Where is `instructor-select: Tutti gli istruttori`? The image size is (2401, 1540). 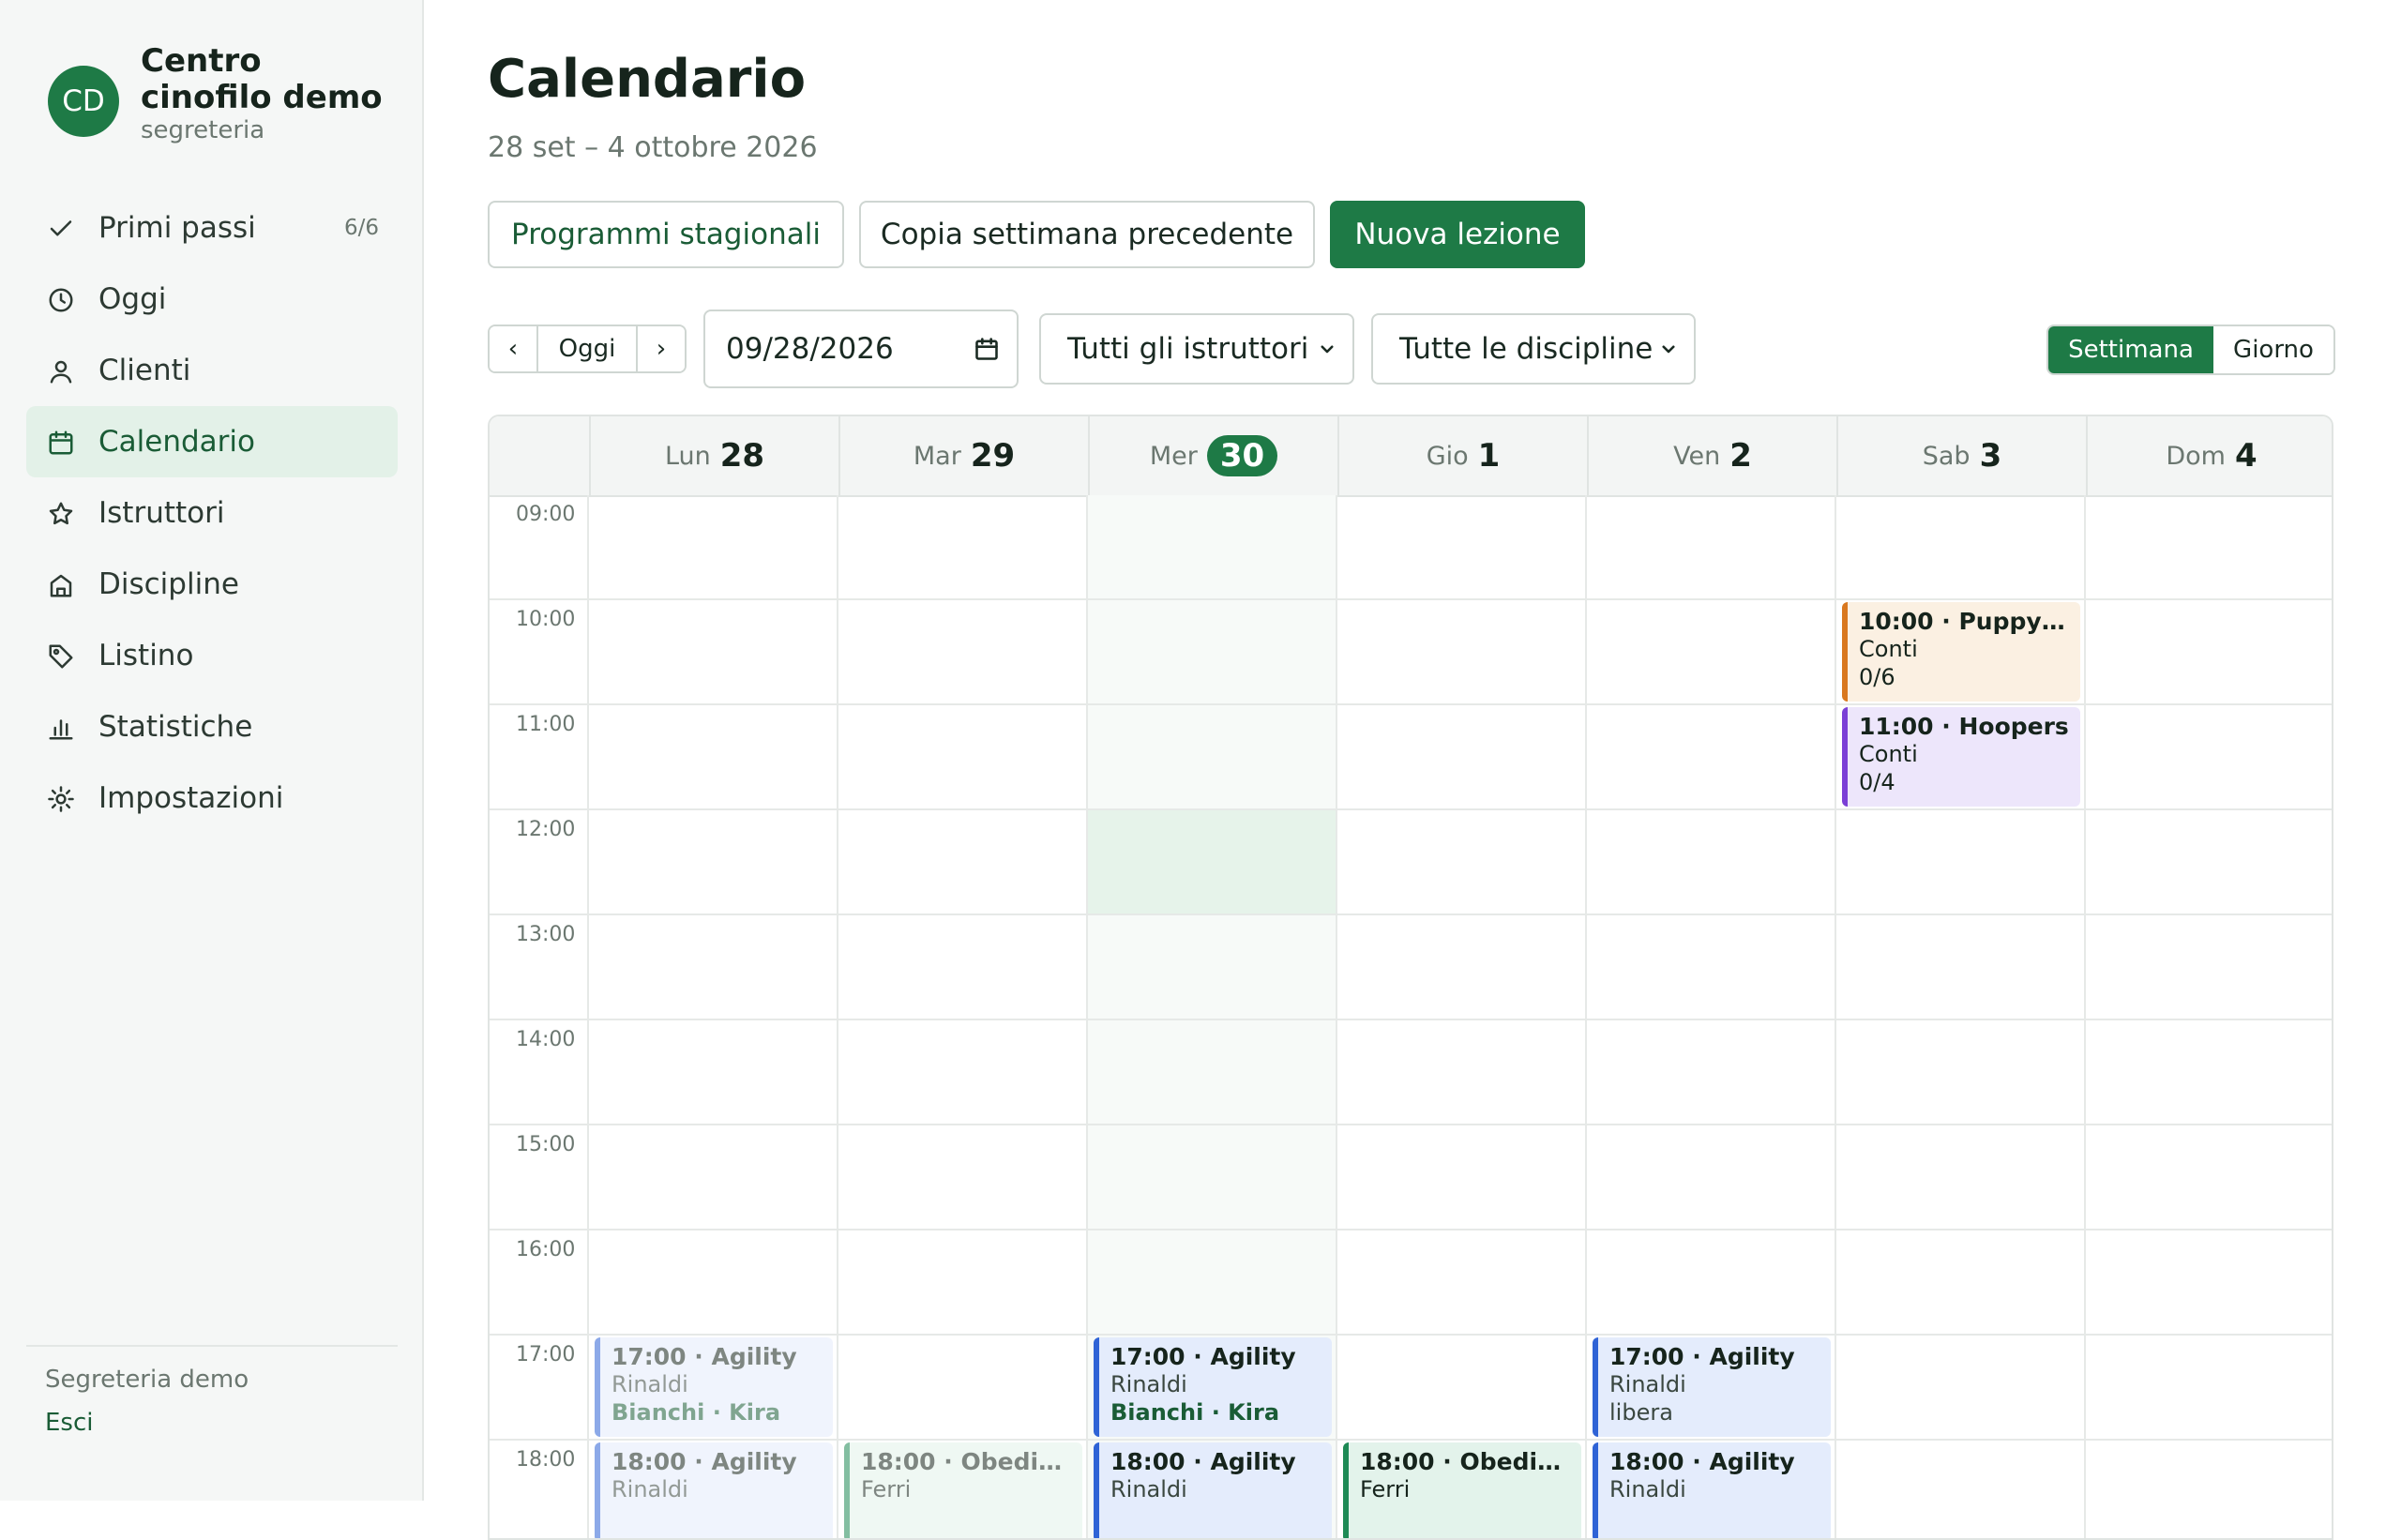 instructor-select: Tutti gli istruttori is located at coordinates (1196, 349).